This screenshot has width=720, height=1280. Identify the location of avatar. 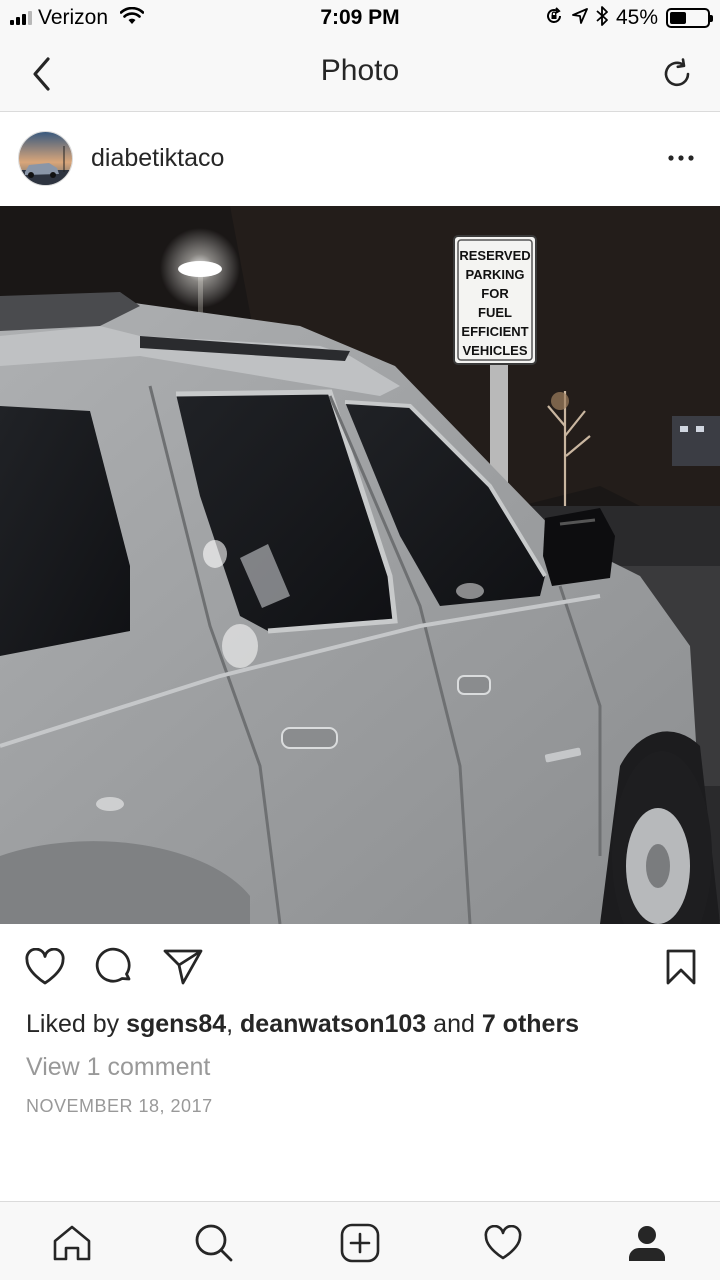
(45, 158).